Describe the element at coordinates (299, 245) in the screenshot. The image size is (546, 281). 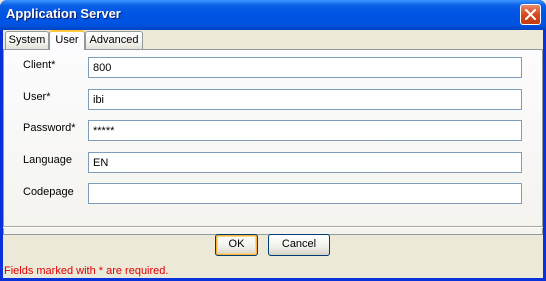
I see `cancel-button: Cancel` at that location.